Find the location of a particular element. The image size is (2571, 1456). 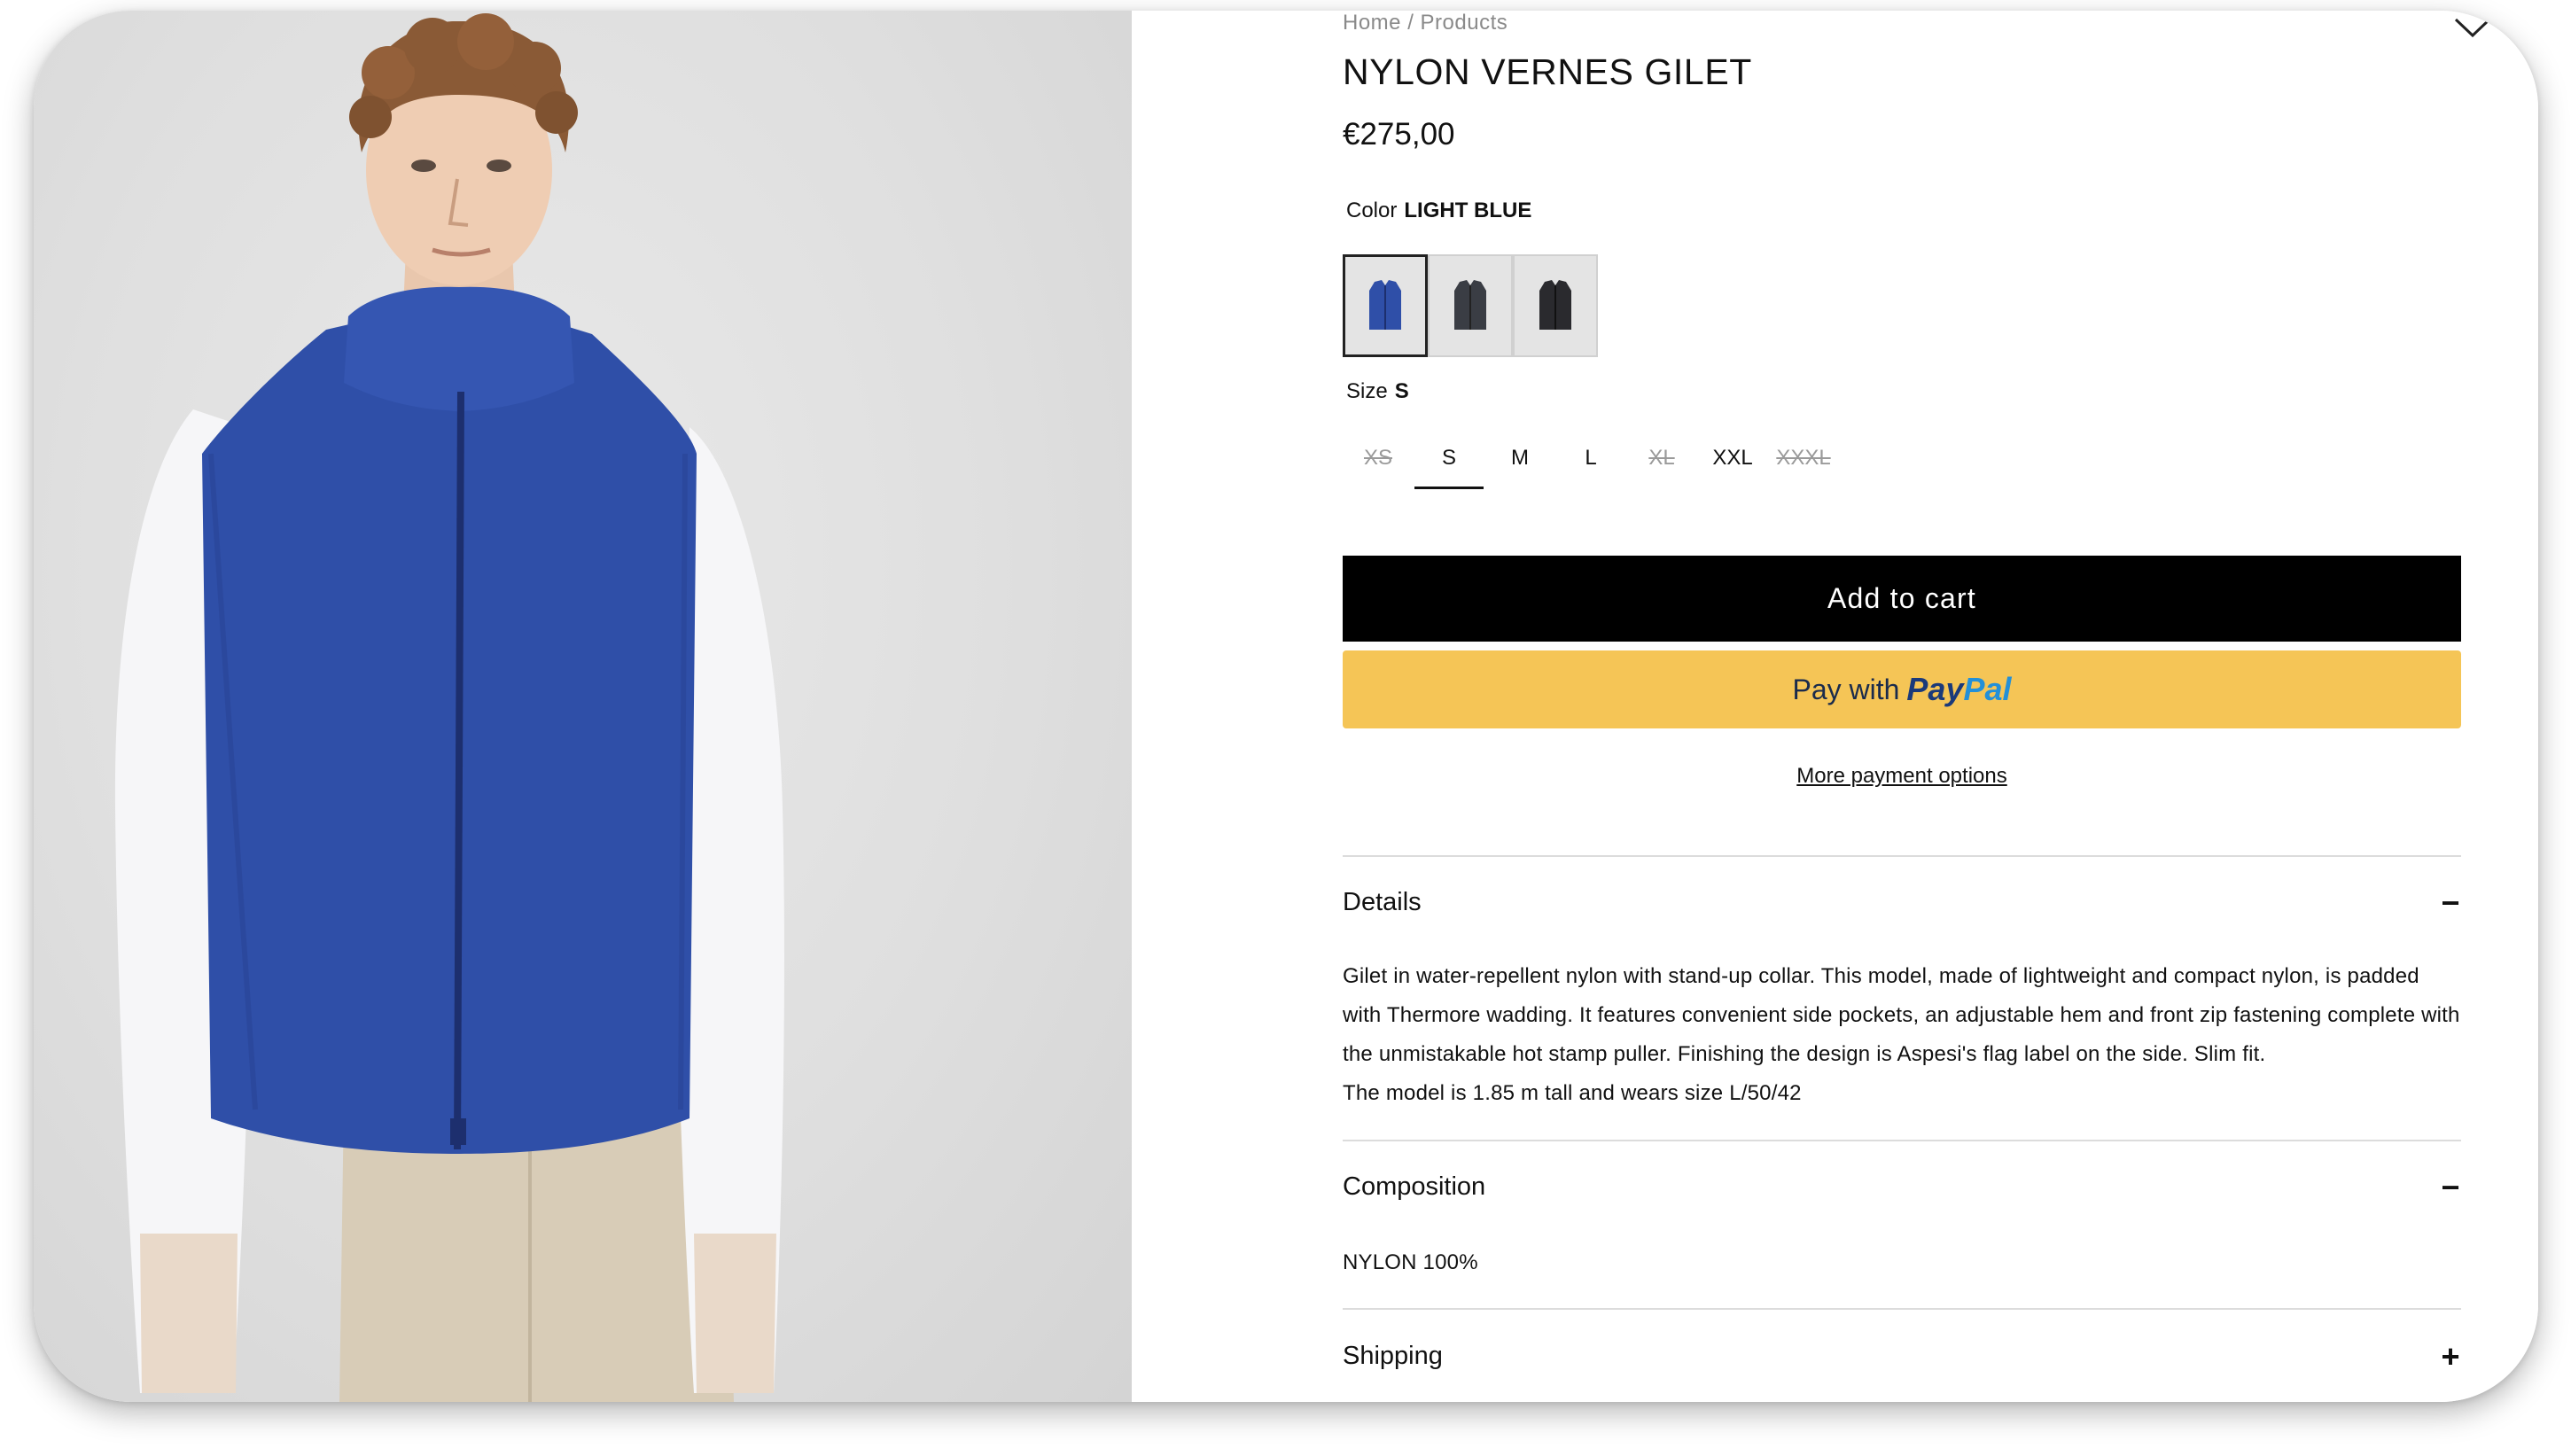

swatch-charcoal is located at coordinates (1470, 305).